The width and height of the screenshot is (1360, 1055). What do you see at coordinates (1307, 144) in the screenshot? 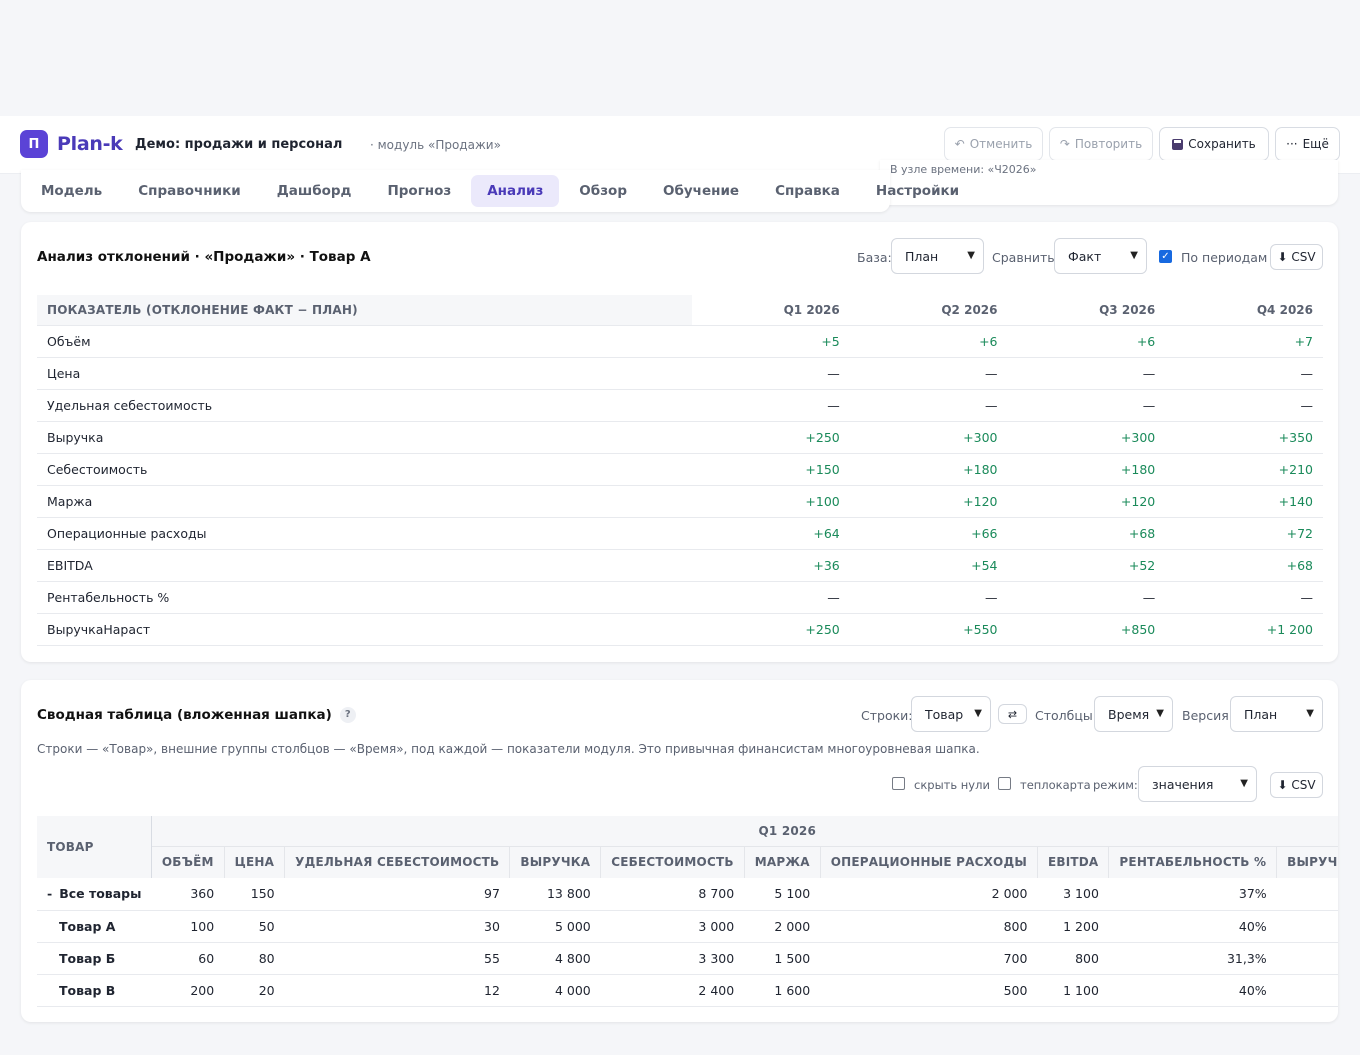
I see `more-button: ··· Ещё` at bounding box center [1307, 144].